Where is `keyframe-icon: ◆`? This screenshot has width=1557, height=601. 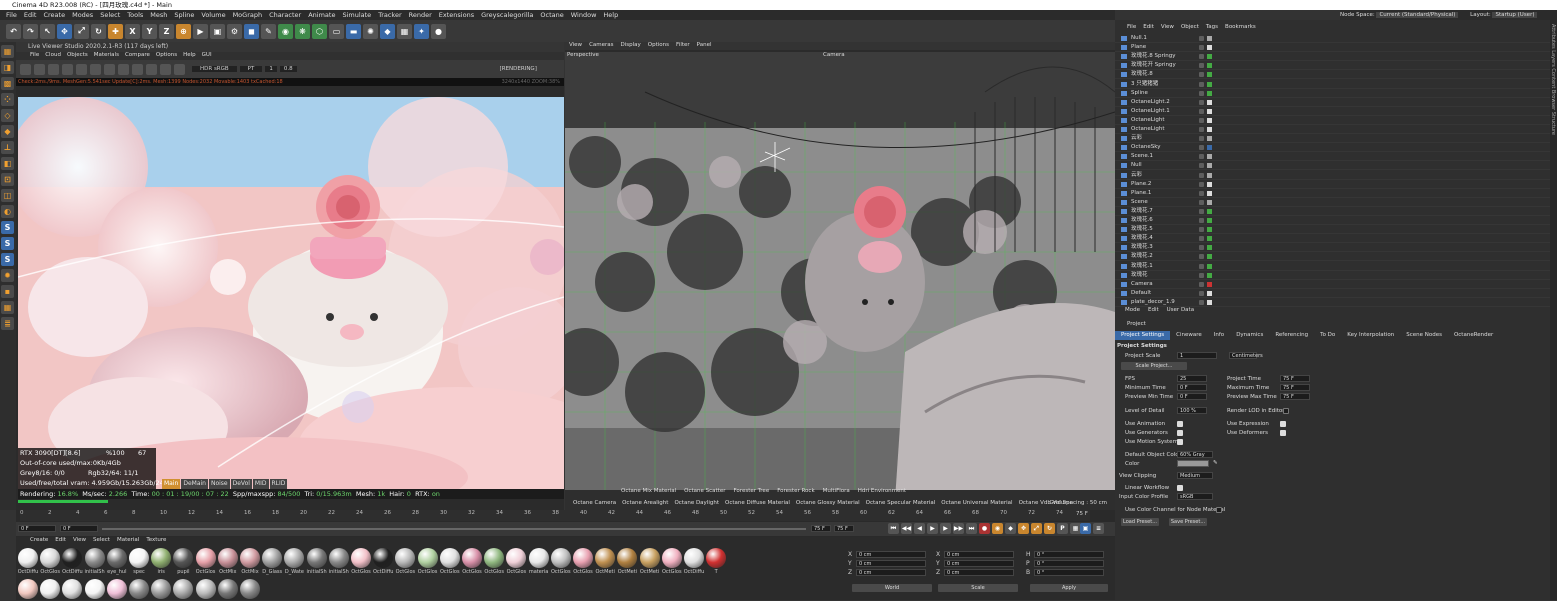
keyframe-icon: ◆ is located at coordinates (1010, 528).